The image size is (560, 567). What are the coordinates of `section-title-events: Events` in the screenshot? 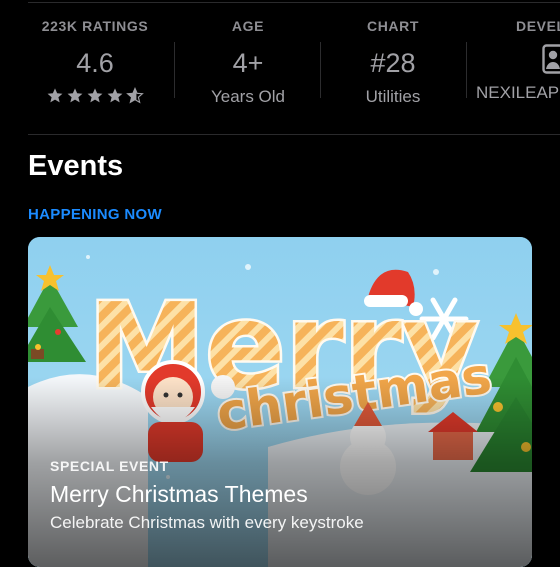 It's located at (75, 166).